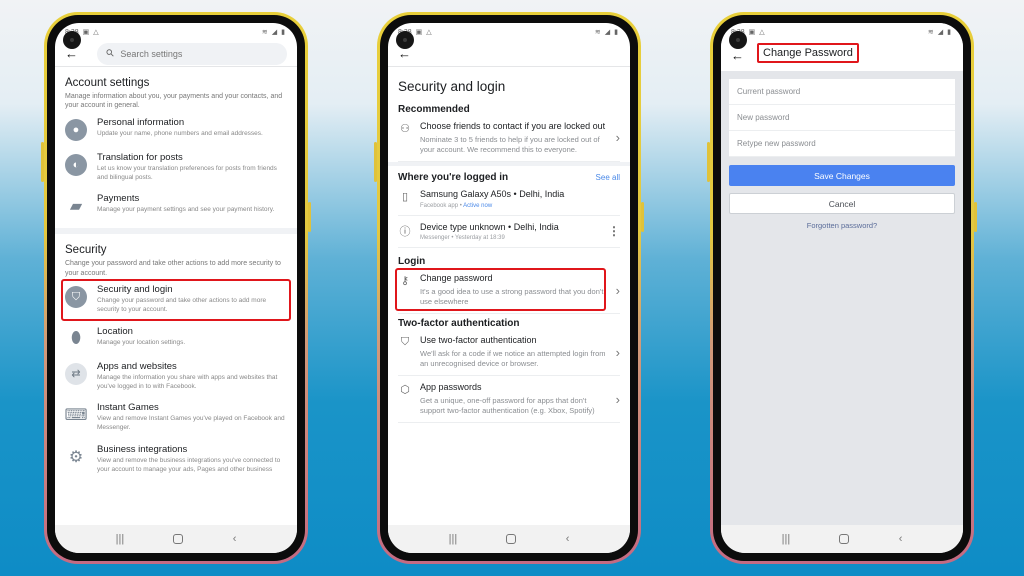 Image resolution: width=1024 pixels, height=576 pixels. Describe the element at coordinates (435, 238) in the screenshot. I see `device-app: Messenger` at that location.